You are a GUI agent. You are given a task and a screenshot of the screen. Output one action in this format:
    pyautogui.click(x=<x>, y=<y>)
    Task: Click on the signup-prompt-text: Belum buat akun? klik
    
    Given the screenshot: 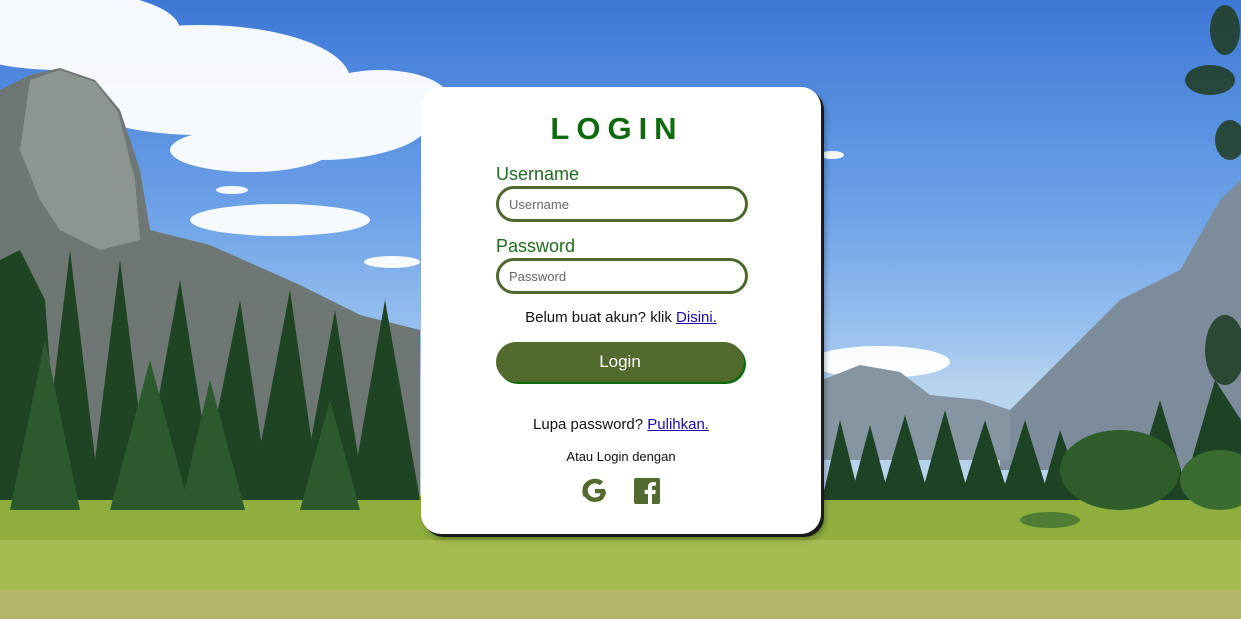 What is the action you would take?
    pyautogui.click(x=598, y=317)
    